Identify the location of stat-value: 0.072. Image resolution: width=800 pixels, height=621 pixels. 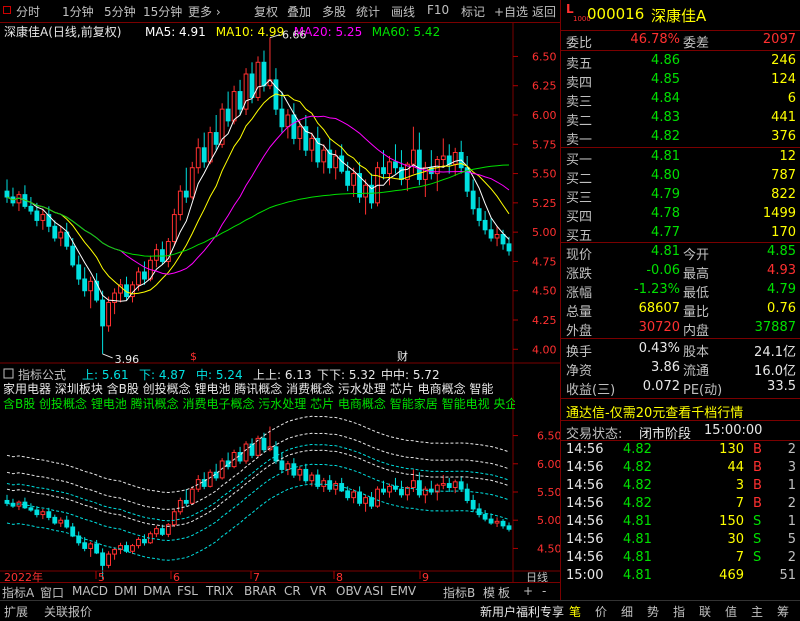
(661, 386).